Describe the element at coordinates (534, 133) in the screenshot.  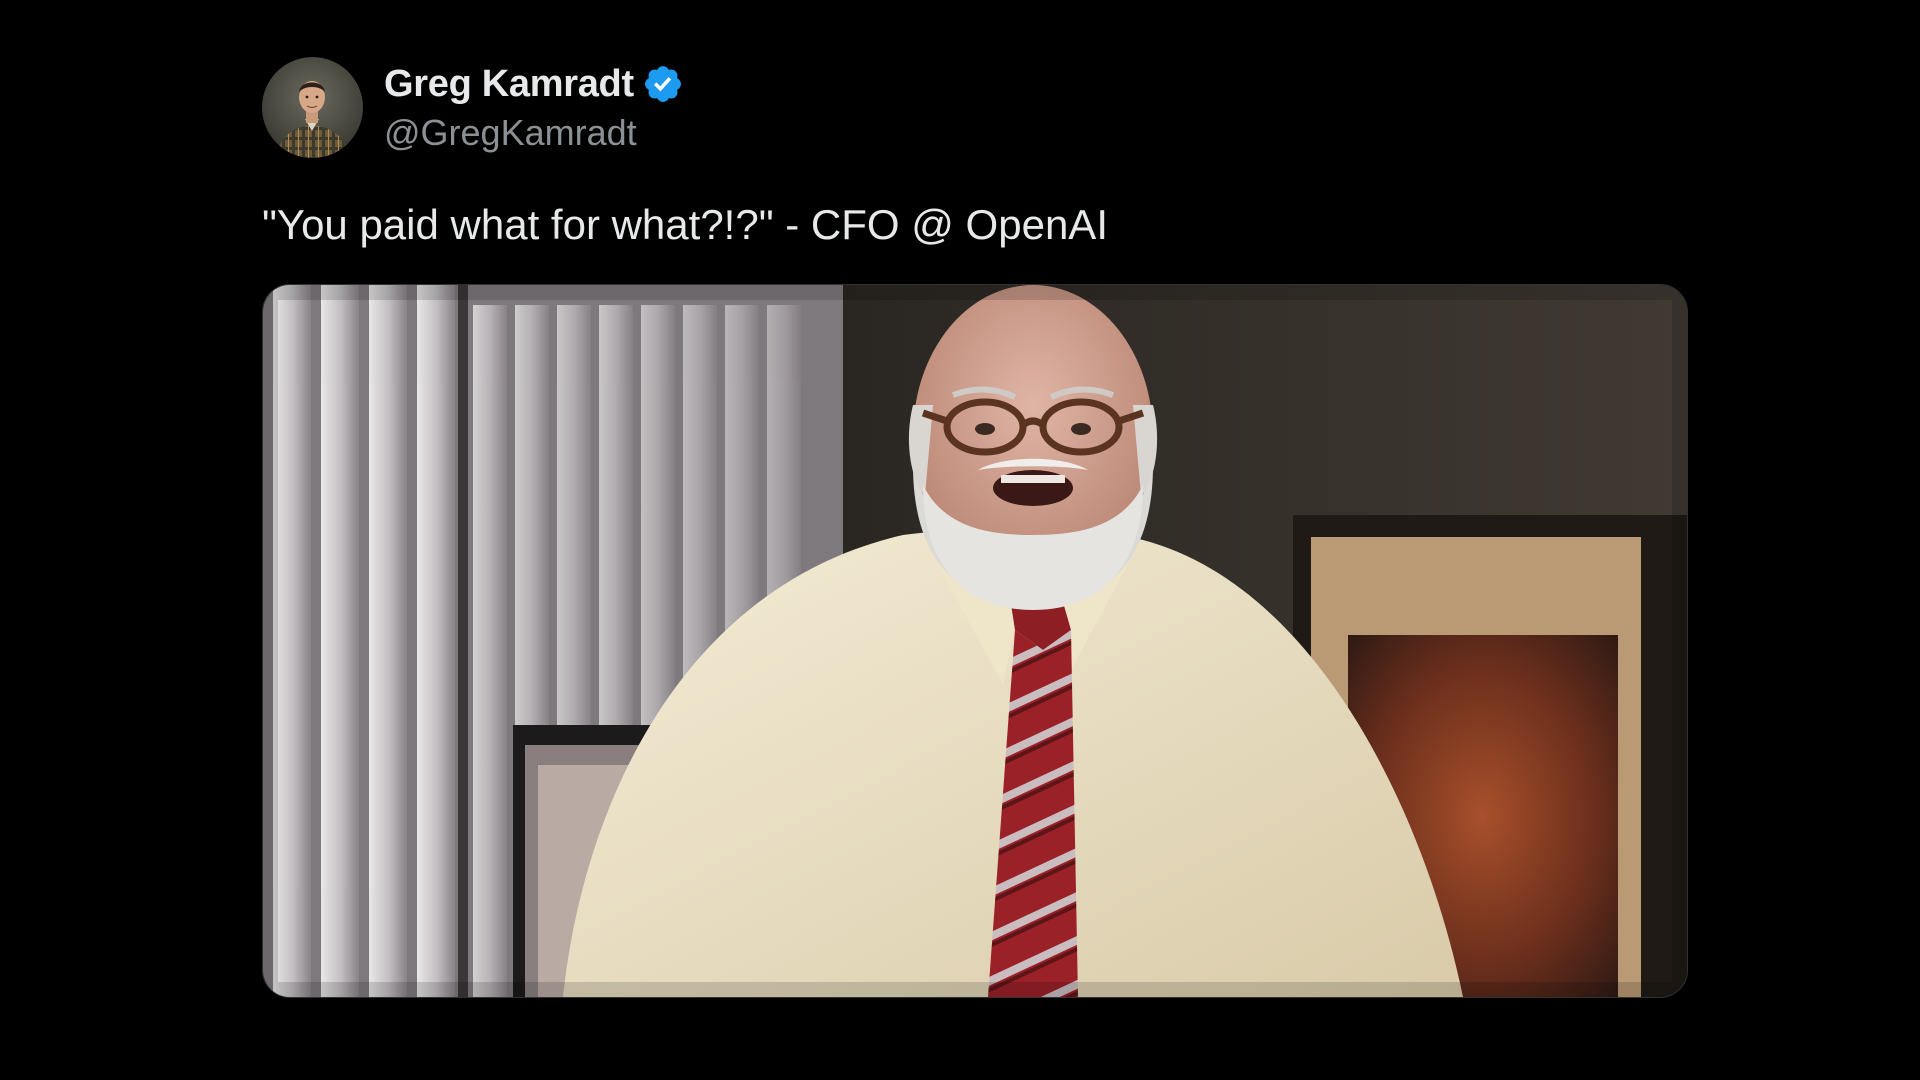
I see `author-handle: @GregKamradt` at that location.